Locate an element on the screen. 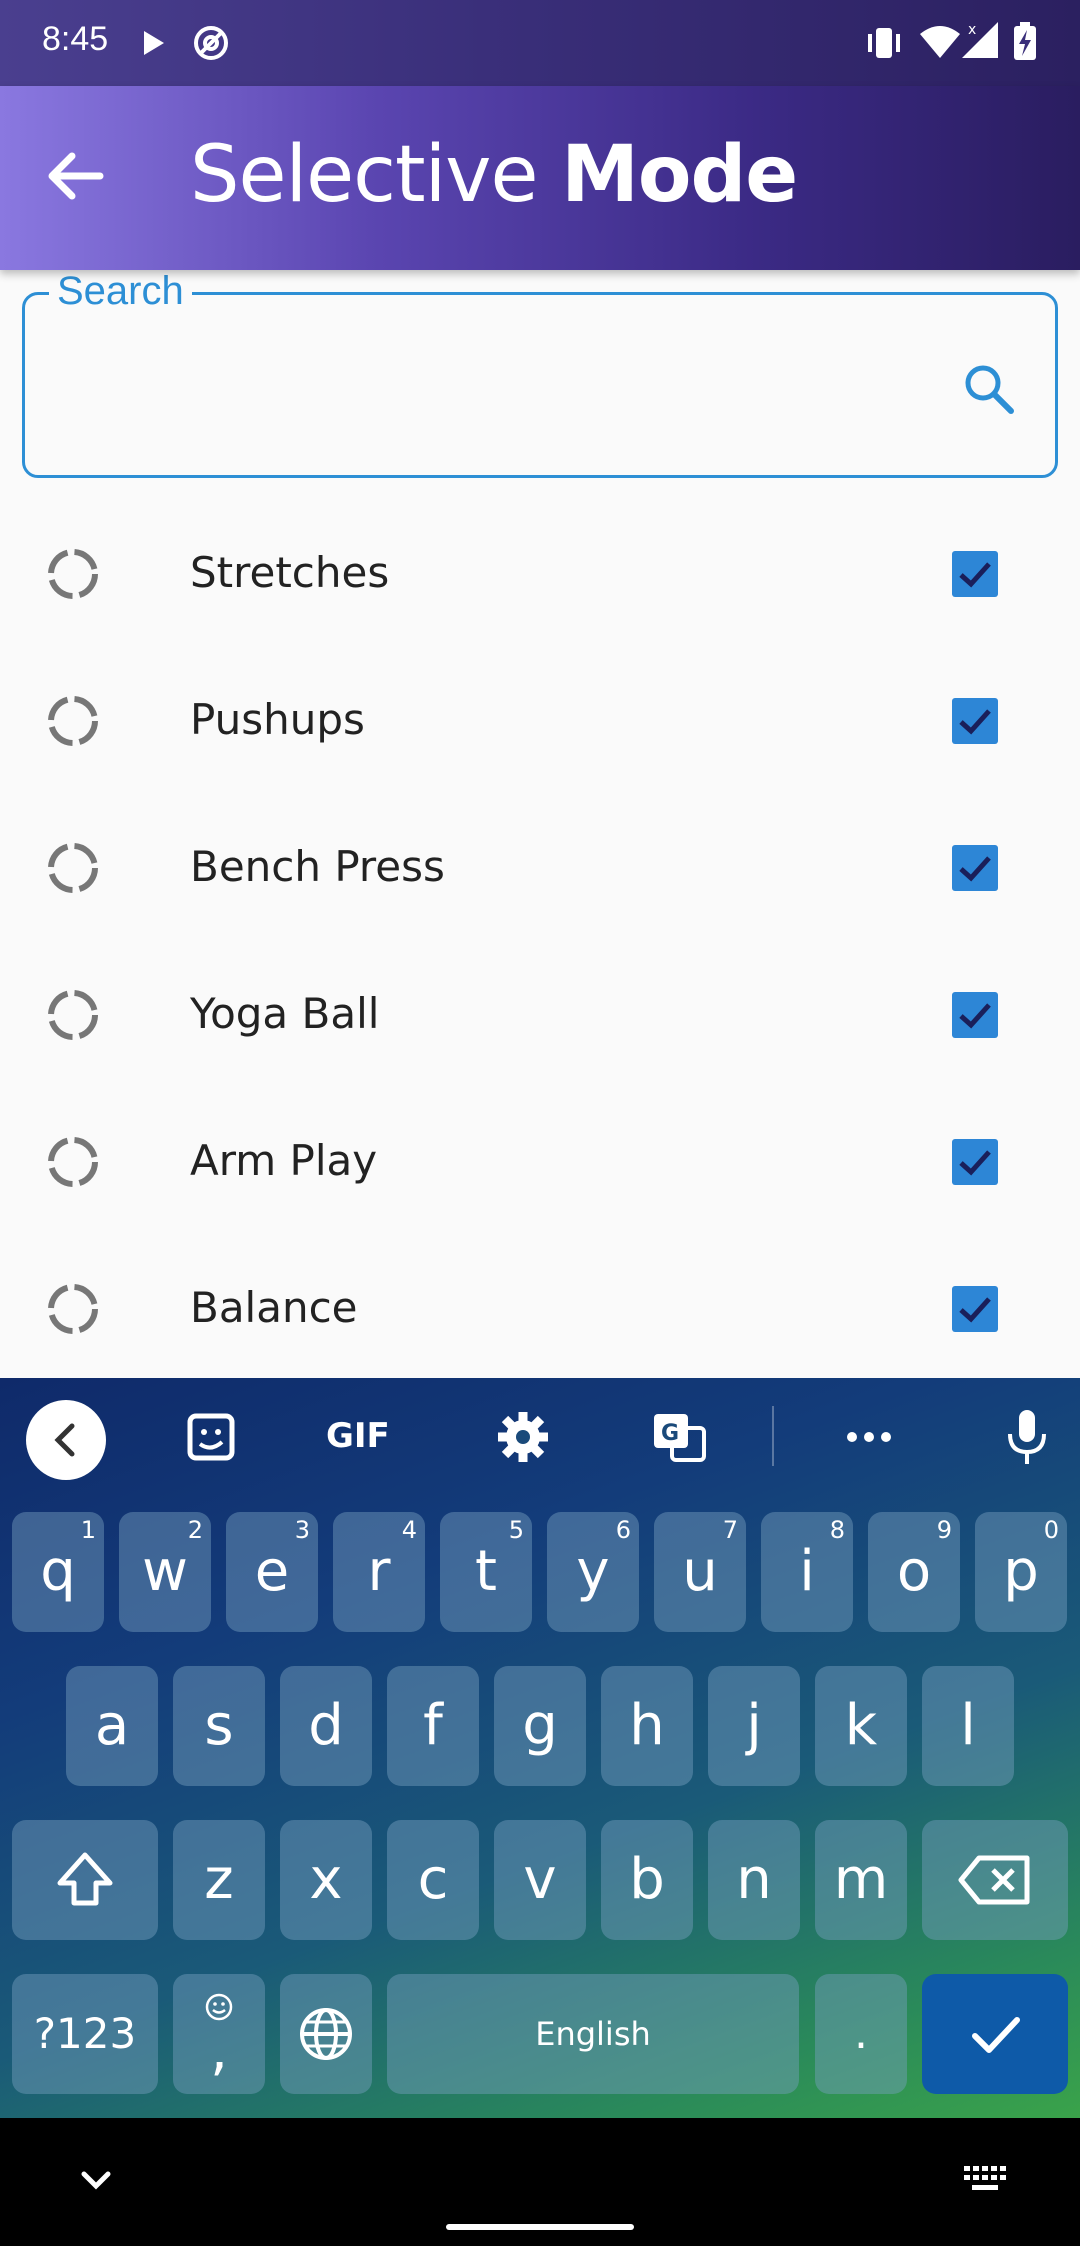  key-u: u7 is located at coordinates (700, 1572).